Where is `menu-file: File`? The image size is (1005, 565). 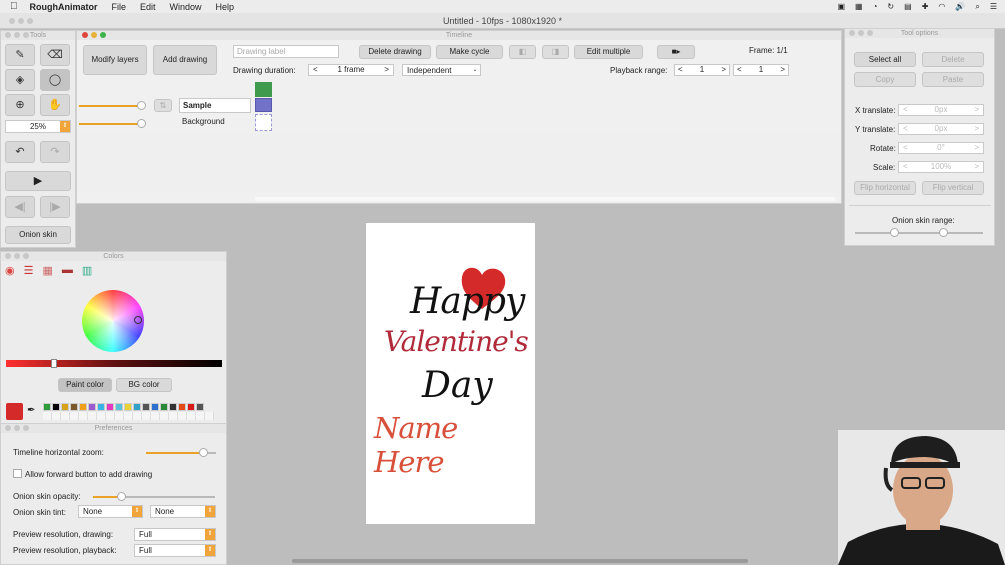 menu-file: File is located at coordinates (119, 7).